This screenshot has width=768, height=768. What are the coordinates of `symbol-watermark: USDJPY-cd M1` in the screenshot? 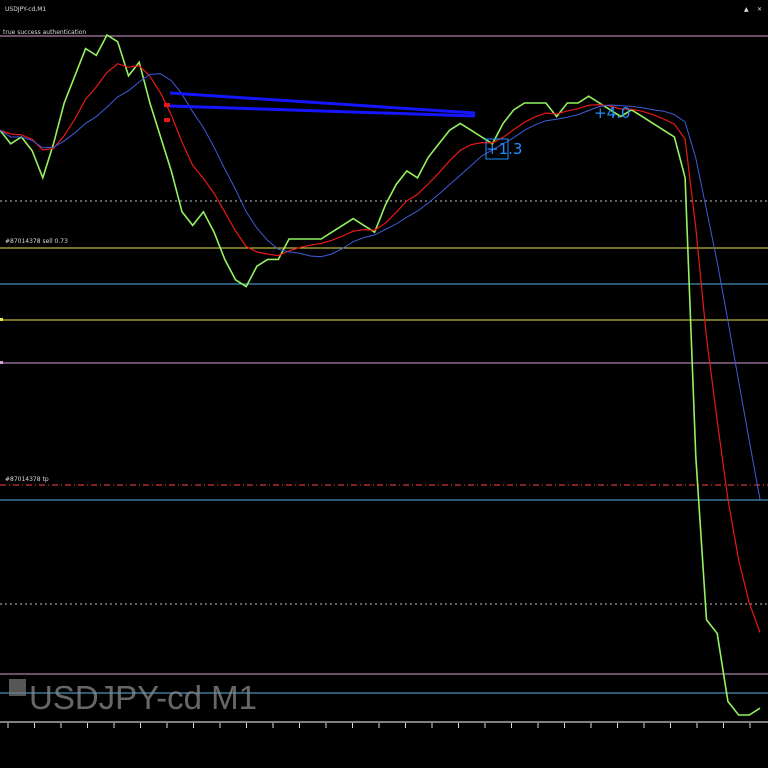 It's located at (133, 697).